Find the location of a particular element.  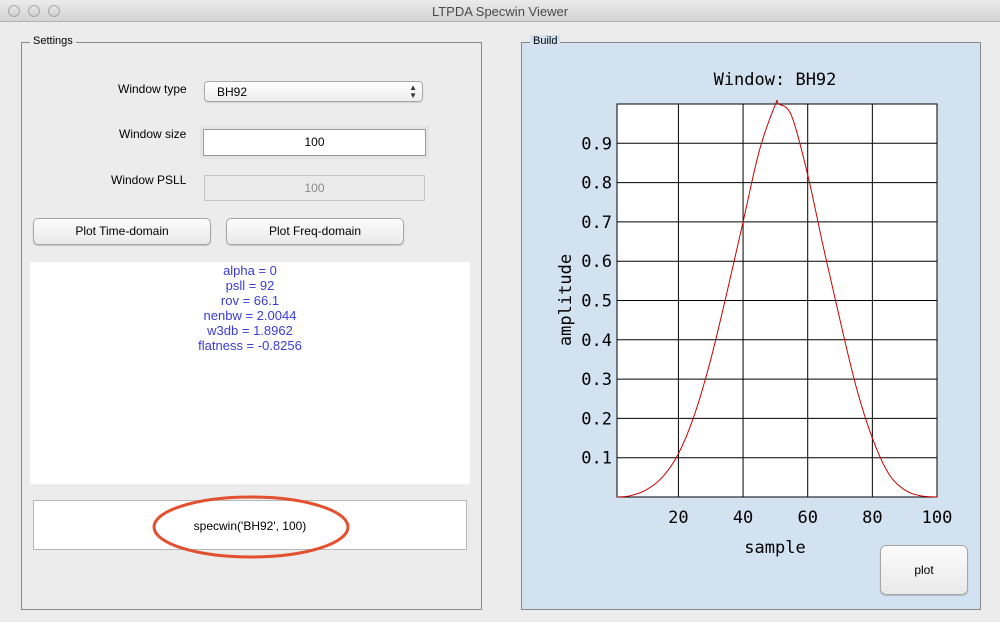

x-tick-labels: 20 40 60 80 100 is located at coordinates (810, 518).